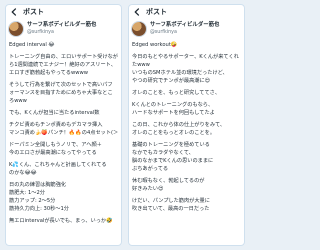 The image size is (320, 250). Describe the element at coordinates (55, 145) in the screenshot. I see `post-line: ドーパミン全開しもうノリで、アヘ顔＋` at that location.